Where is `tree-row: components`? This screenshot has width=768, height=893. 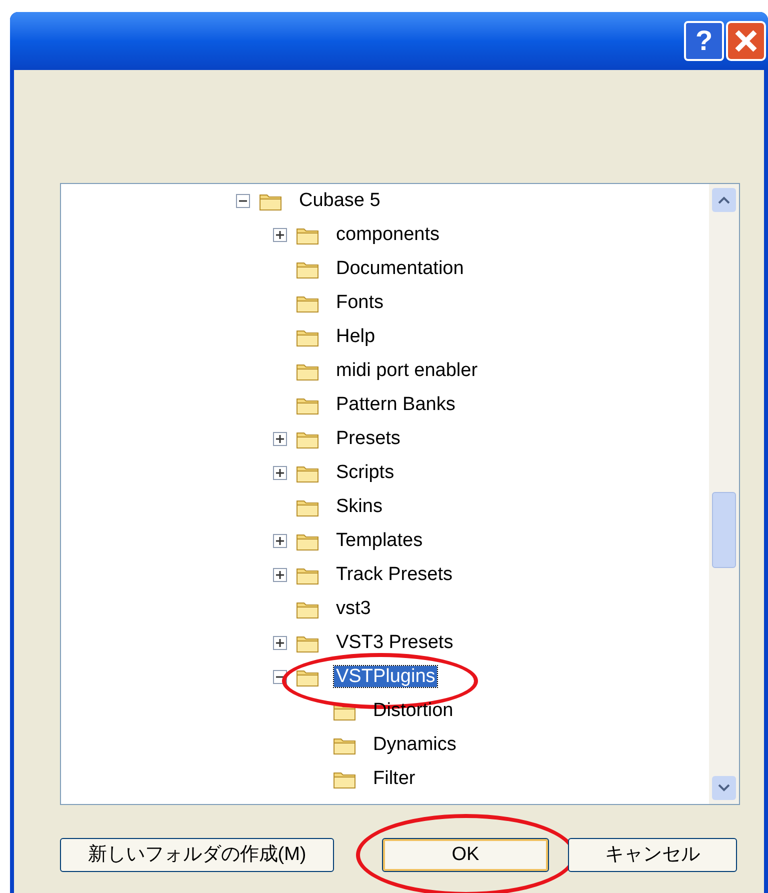
tree-row: components is located at coordinates (491, 235).